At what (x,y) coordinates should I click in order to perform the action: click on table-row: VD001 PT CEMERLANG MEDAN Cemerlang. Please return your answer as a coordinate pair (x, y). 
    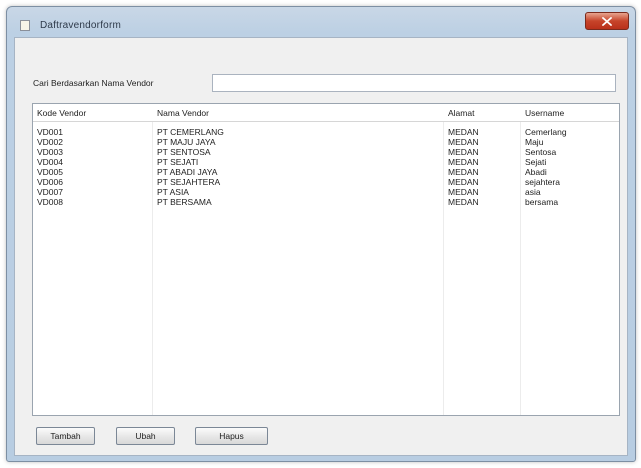
    Looking at the image, I should click on (326, 132).